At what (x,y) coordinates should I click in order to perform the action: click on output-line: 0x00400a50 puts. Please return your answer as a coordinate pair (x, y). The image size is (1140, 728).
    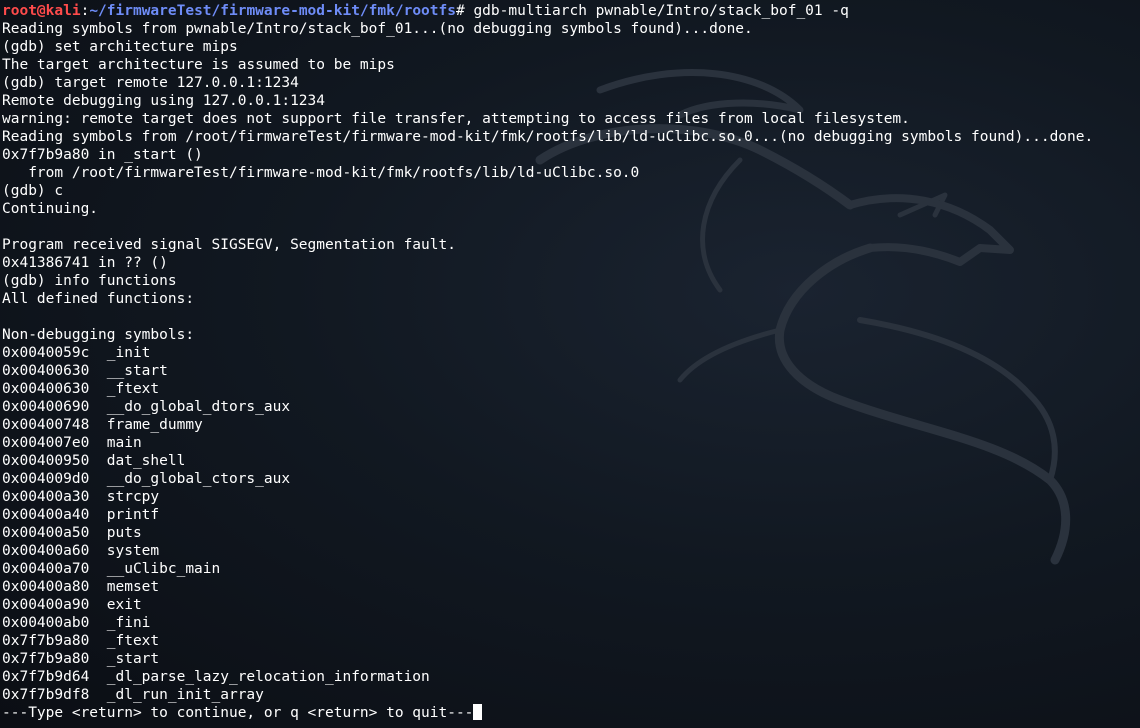
    Looking at the image, I should click on (72, 533).